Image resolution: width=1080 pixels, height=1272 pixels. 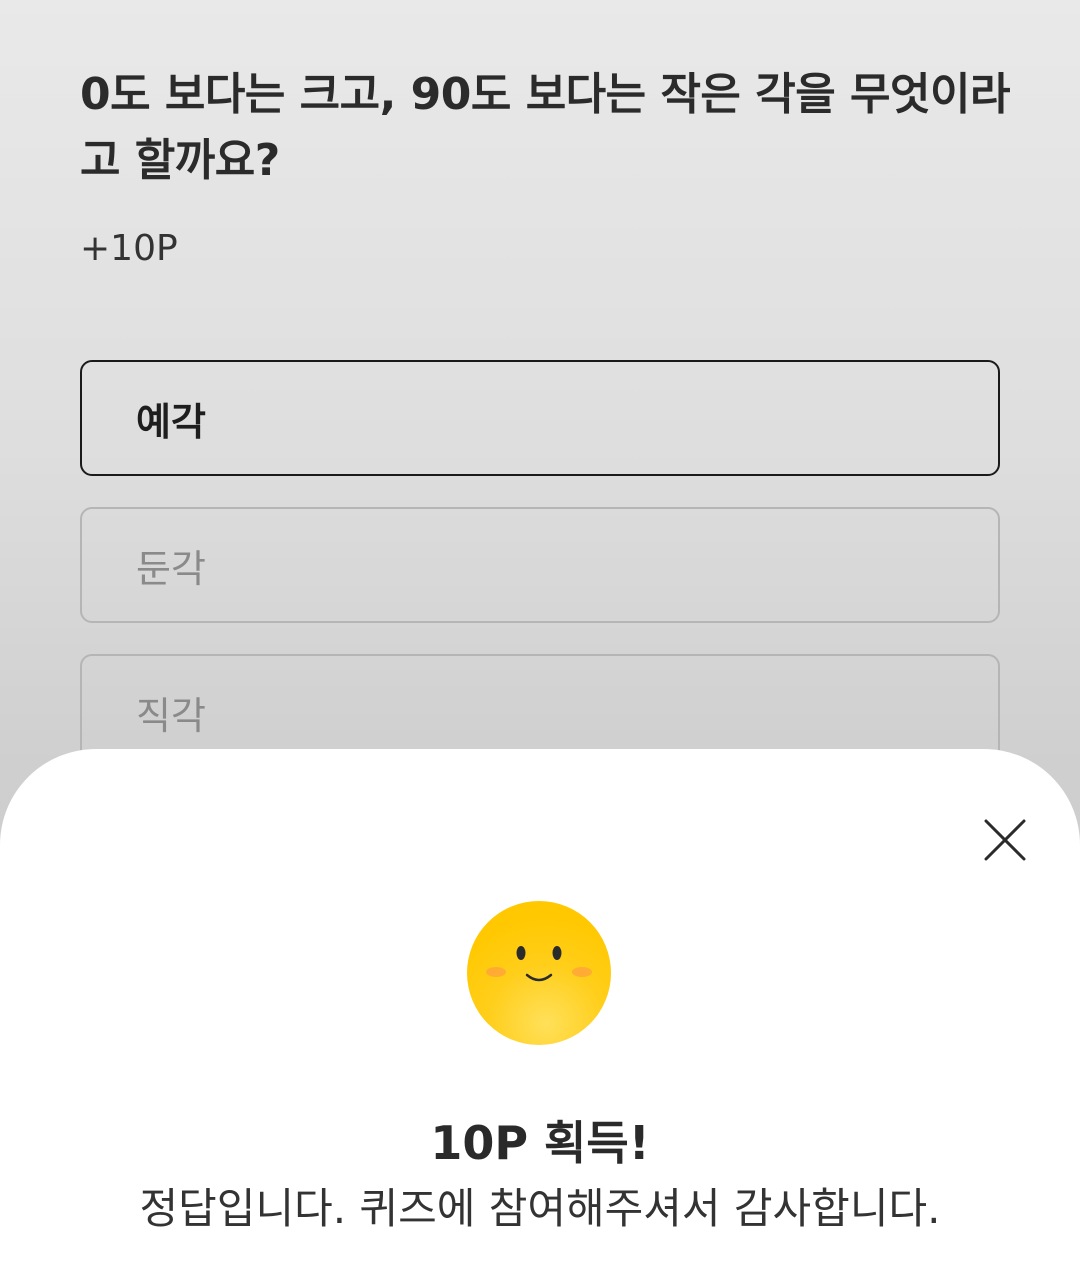 What do you see at coordinates (171, 421) in the screenshot?
I see `option-label: 예각` at bounding box center [171, 421].